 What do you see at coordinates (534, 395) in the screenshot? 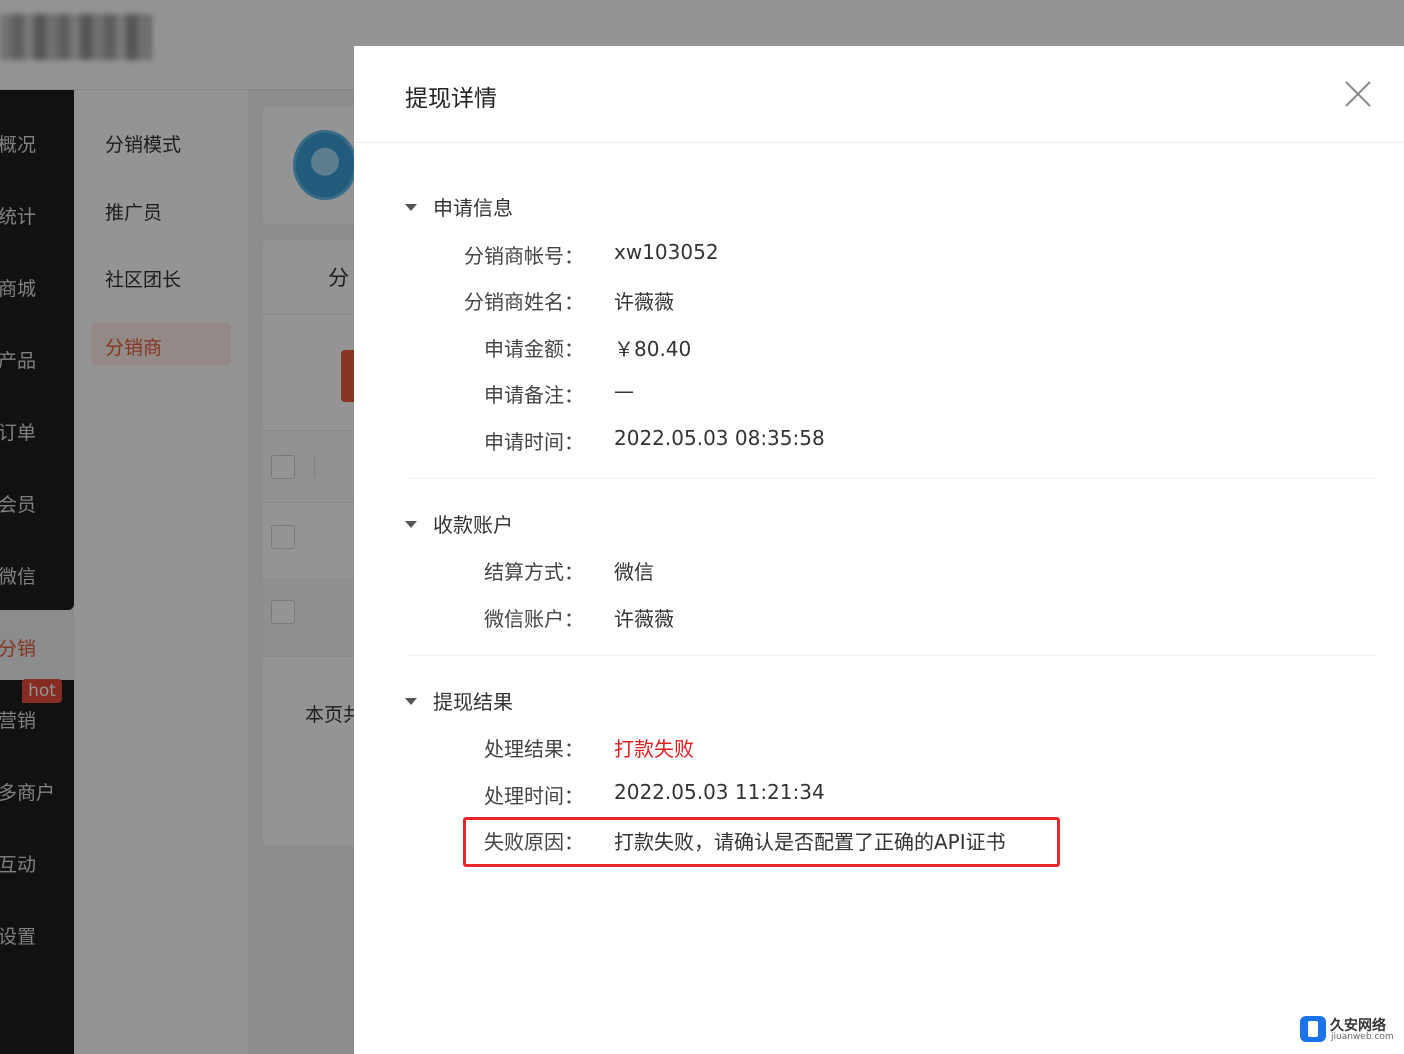
I see `field-label: 申请备注：` at bounding box center [534, 395].